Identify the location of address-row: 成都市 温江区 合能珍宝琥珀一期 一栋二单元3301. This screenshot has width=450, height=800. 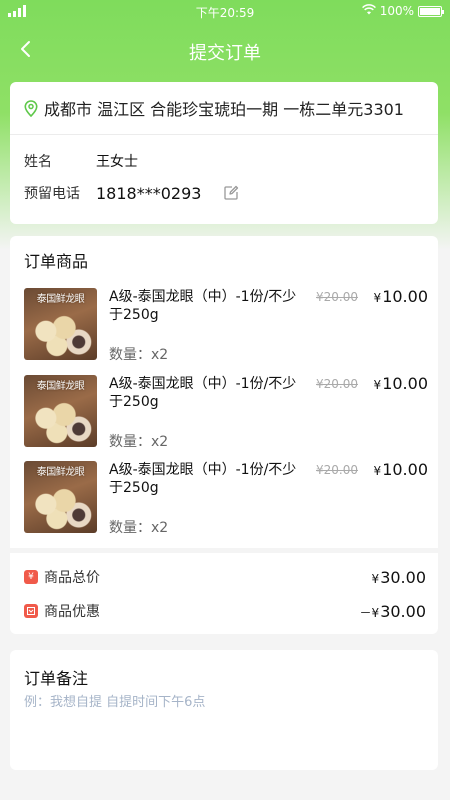
(214, 108).